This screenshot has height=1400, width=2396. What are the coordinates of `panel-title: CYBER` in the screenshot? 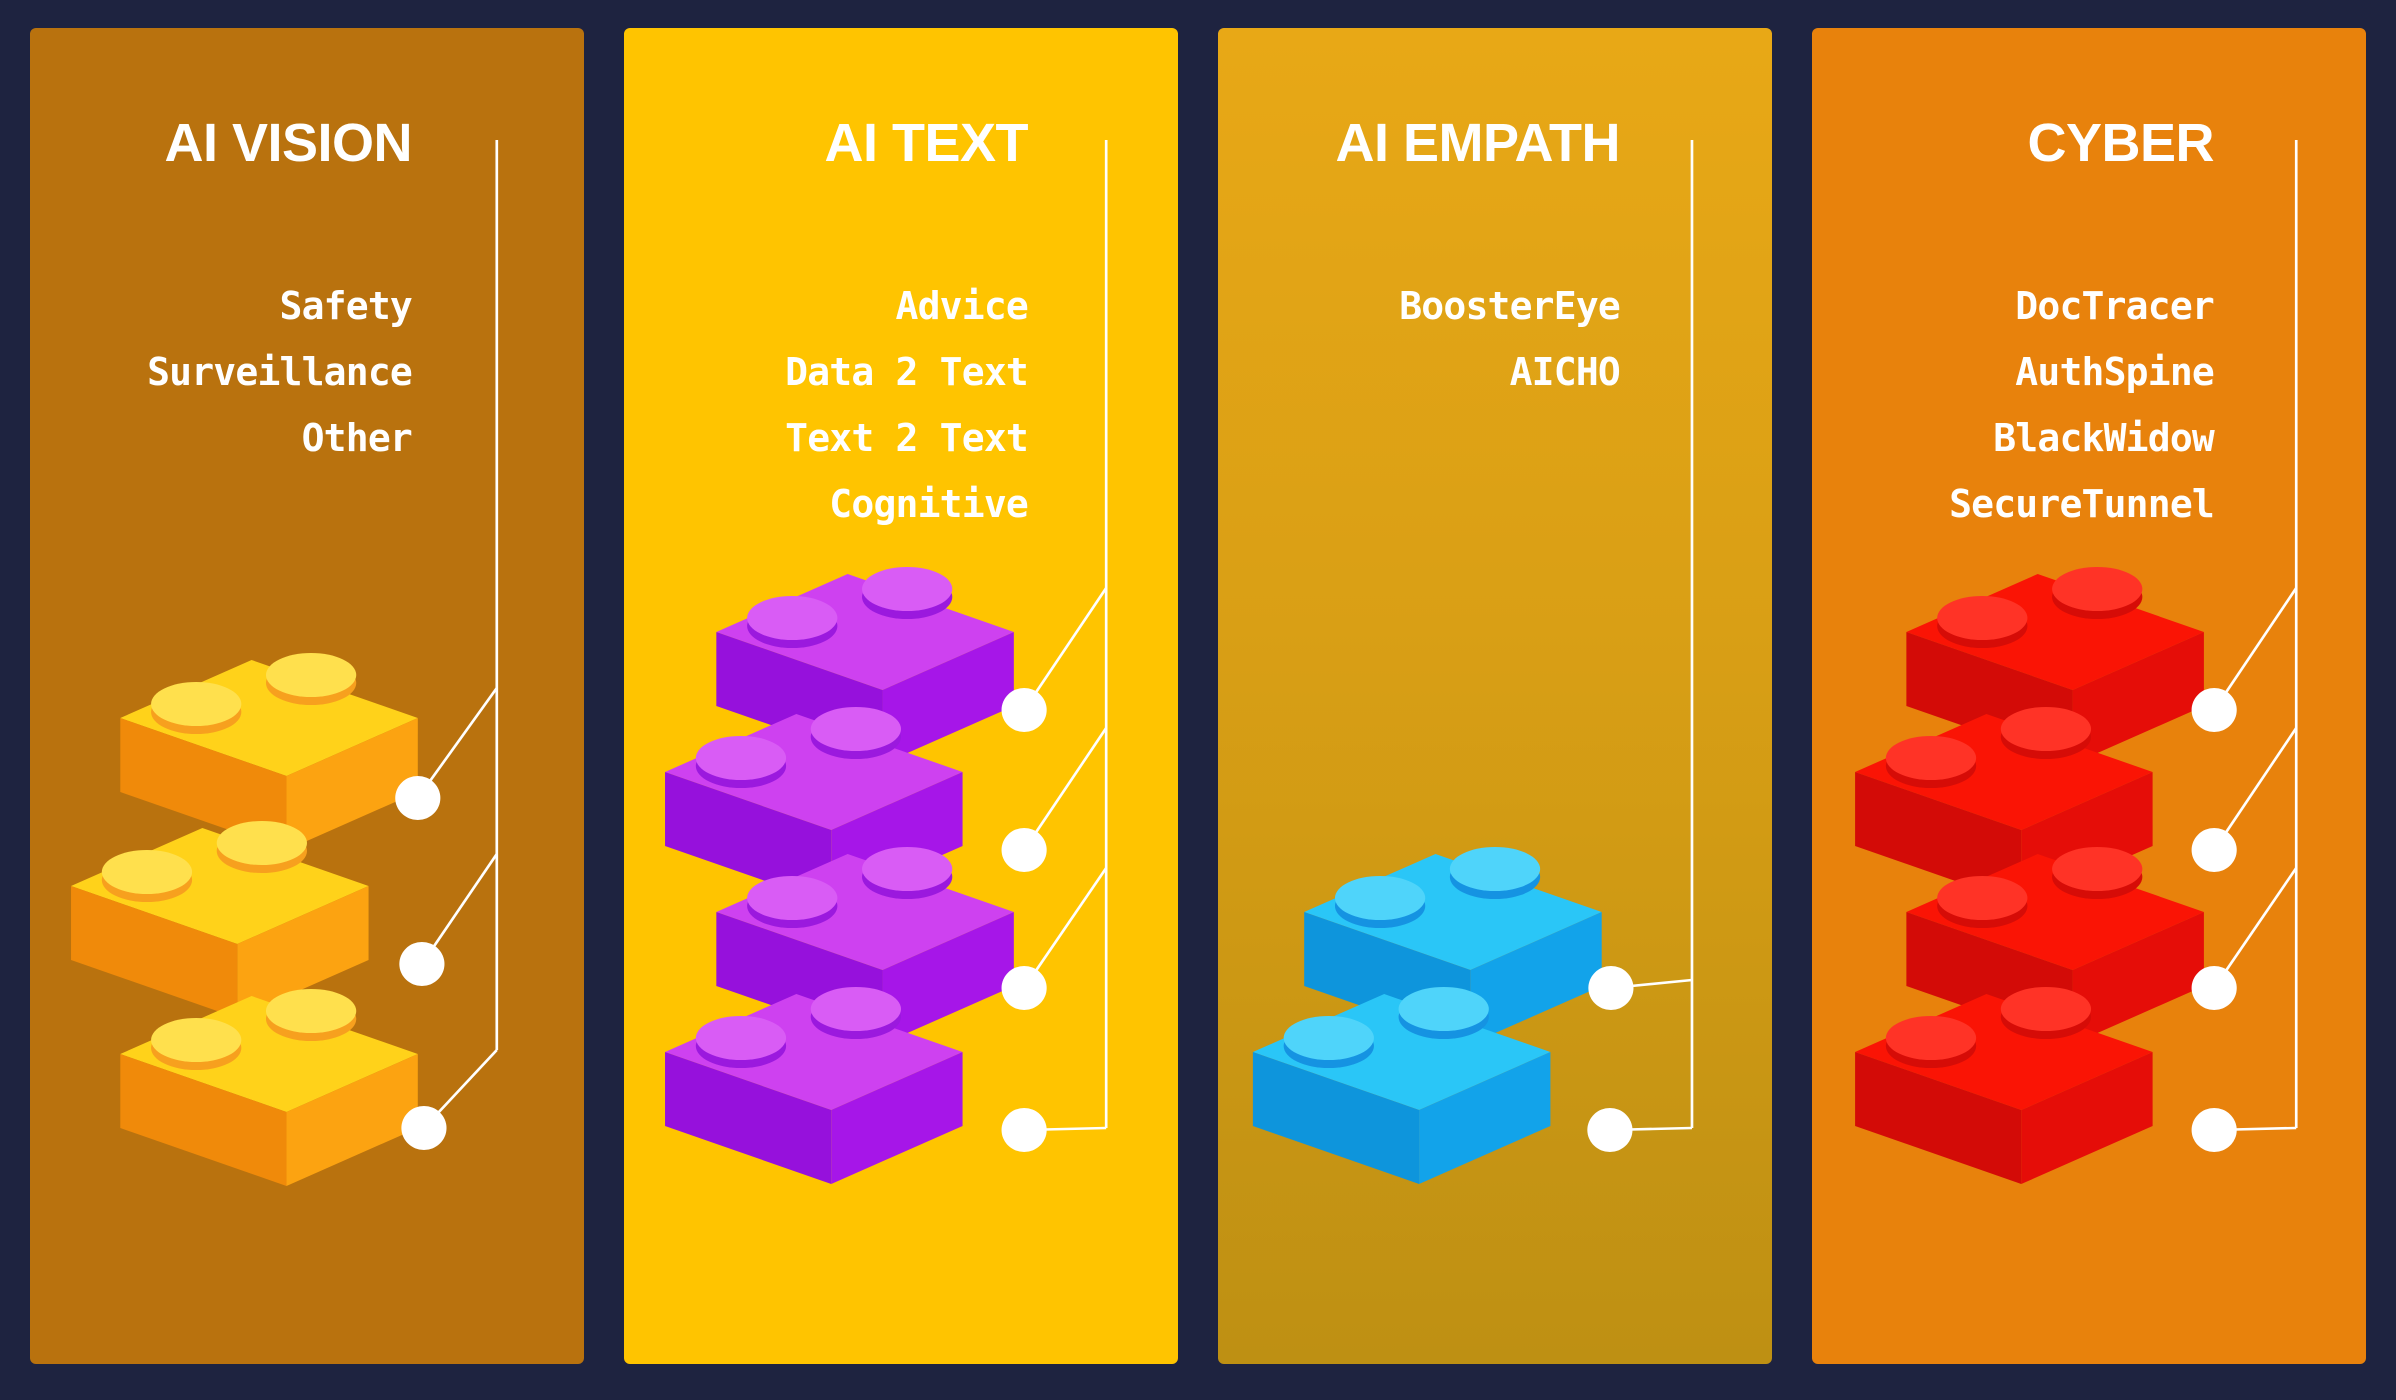 It's located at (2120, 143).